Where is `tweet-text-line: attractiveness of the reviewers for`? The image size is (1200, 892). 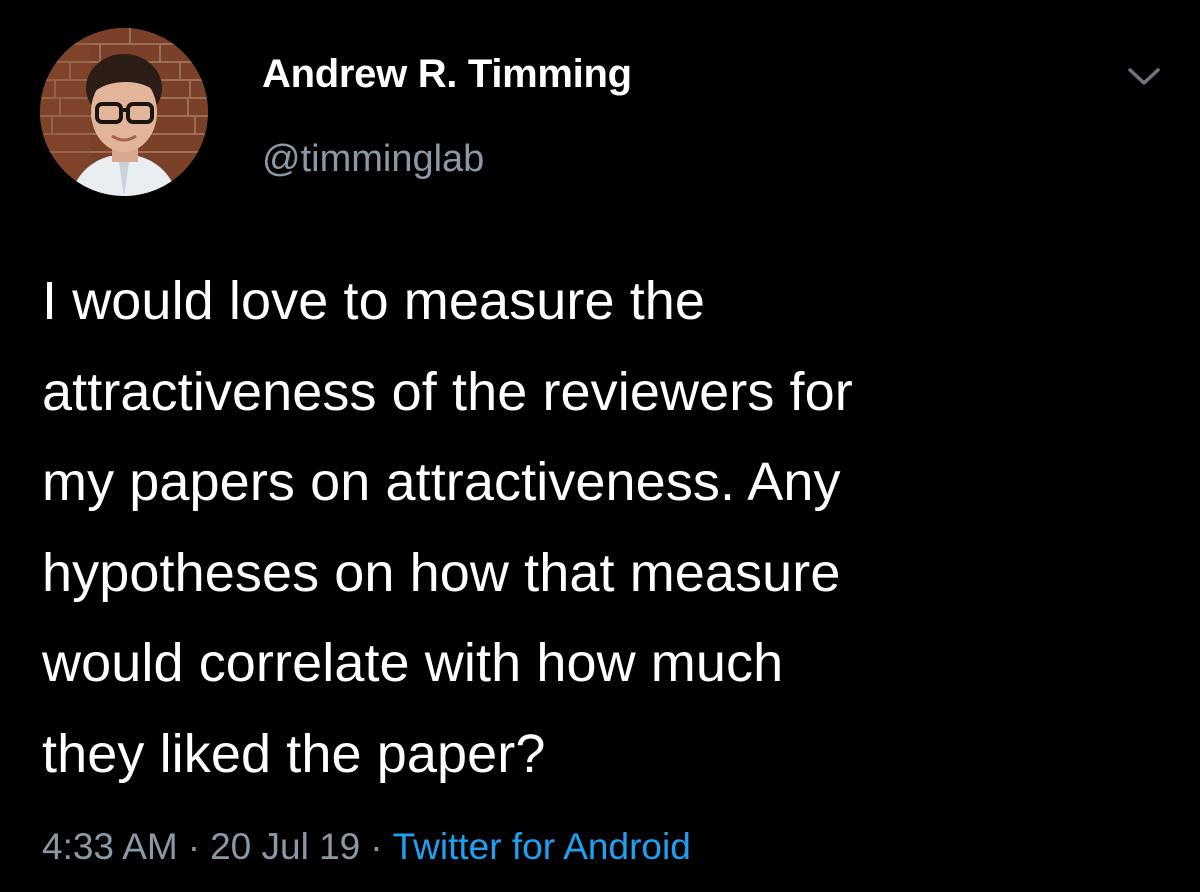 tweet-text-line: attractiveness of the reviewers for is located at coordinates (447, 391).